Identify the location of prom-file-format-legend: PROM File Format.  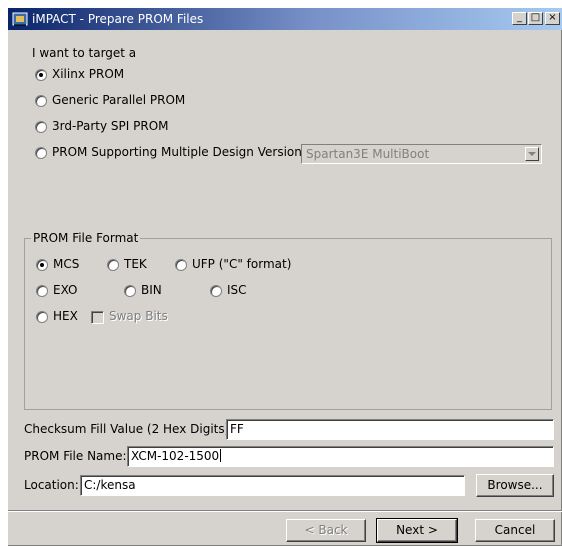
(86, 238).